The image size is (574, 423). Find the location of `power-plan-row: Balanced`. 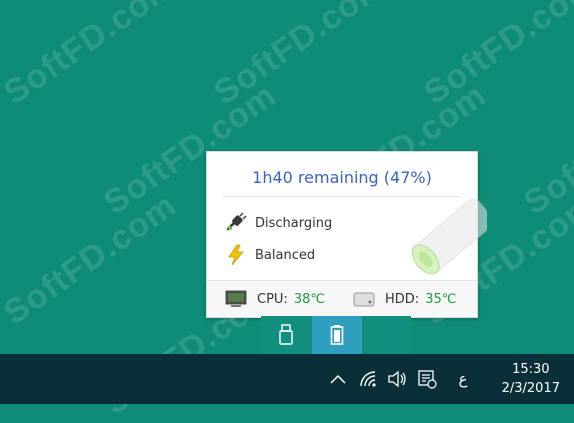

power-plan-row: Balanced is located at coordinates (270, 255).